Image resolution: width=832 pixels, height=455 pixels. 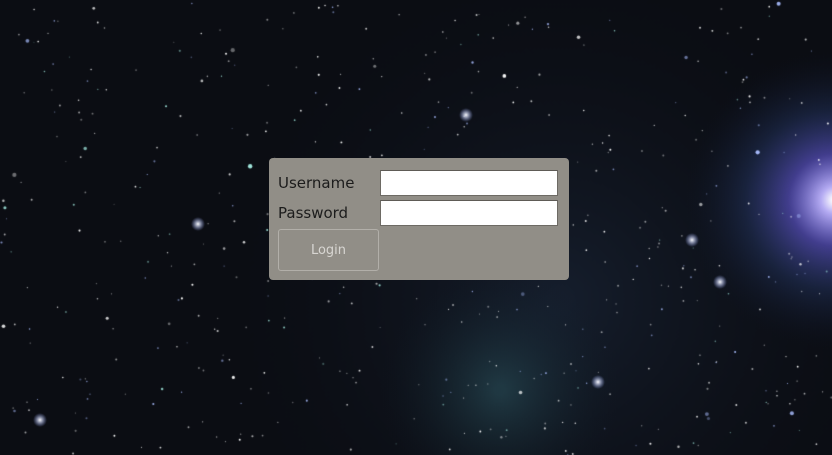 I want to click on login-panel: Username Password Login, so click(x=419, y=219).